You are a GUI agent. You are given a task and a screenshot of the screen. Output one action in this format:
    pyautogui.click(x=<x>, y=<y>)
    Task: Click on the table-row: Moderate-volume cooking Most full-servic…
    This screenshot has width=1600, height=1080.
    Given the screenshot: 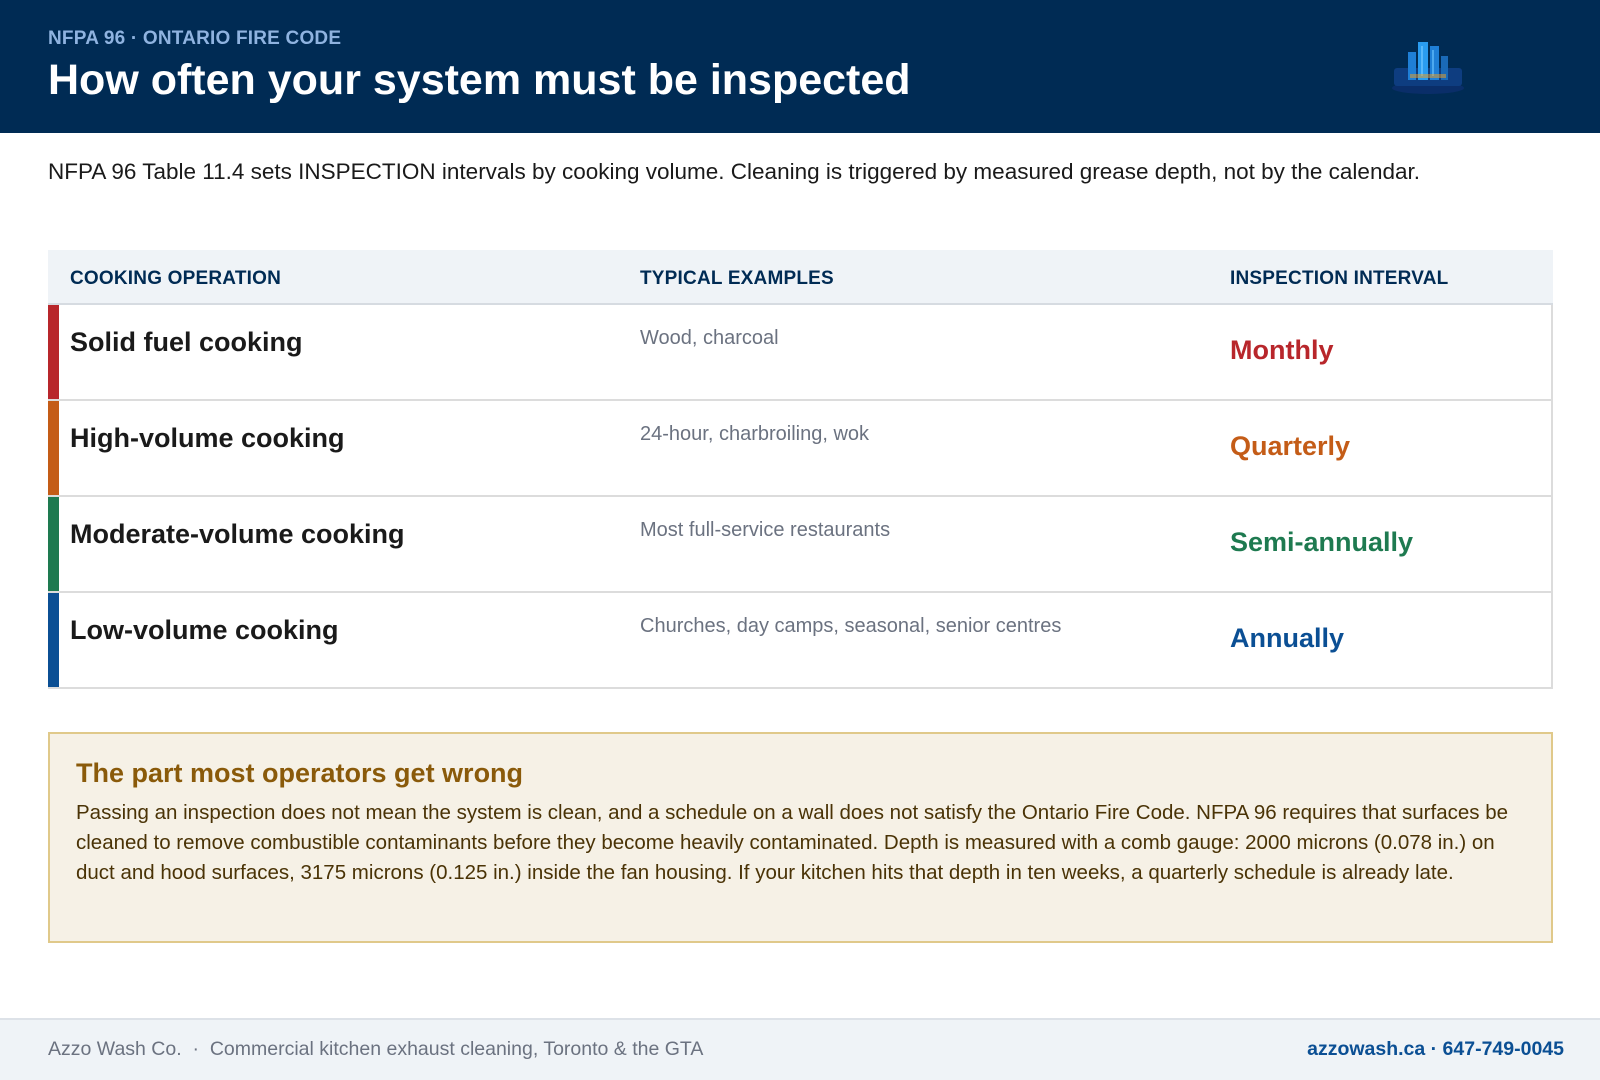 What is the action you would take?
    pyautogui.click(x=800, y=545)
    